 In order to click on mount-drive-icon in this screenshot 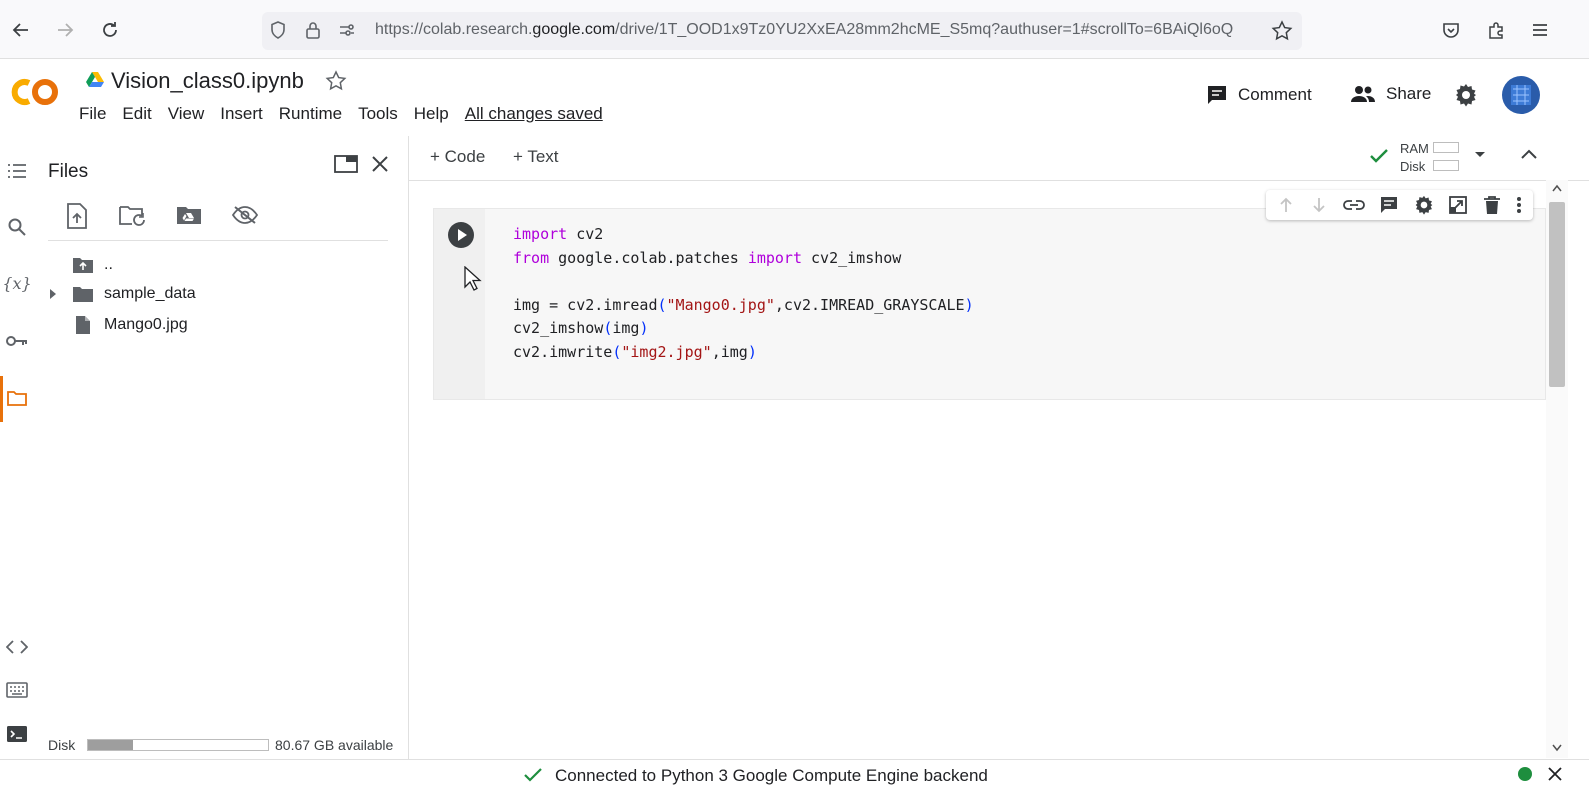, I will do `click(189, 215)`.